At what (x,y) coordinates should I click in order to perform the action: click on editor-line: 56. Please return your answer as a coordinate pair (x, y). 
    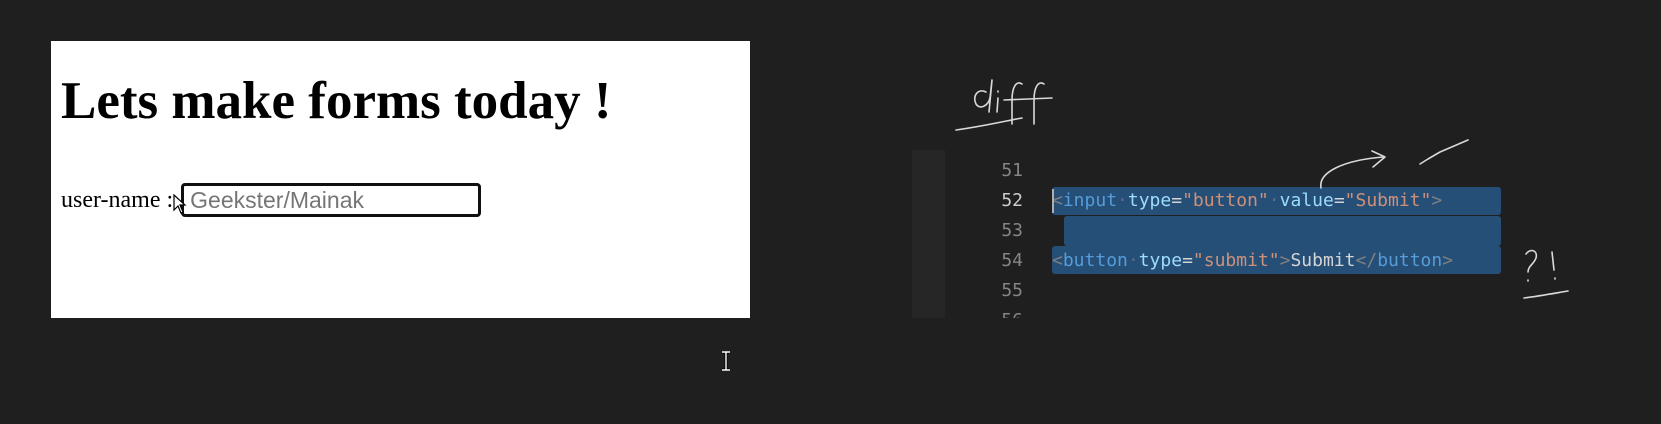
    Looking at the image, I should click on (1286, 312).